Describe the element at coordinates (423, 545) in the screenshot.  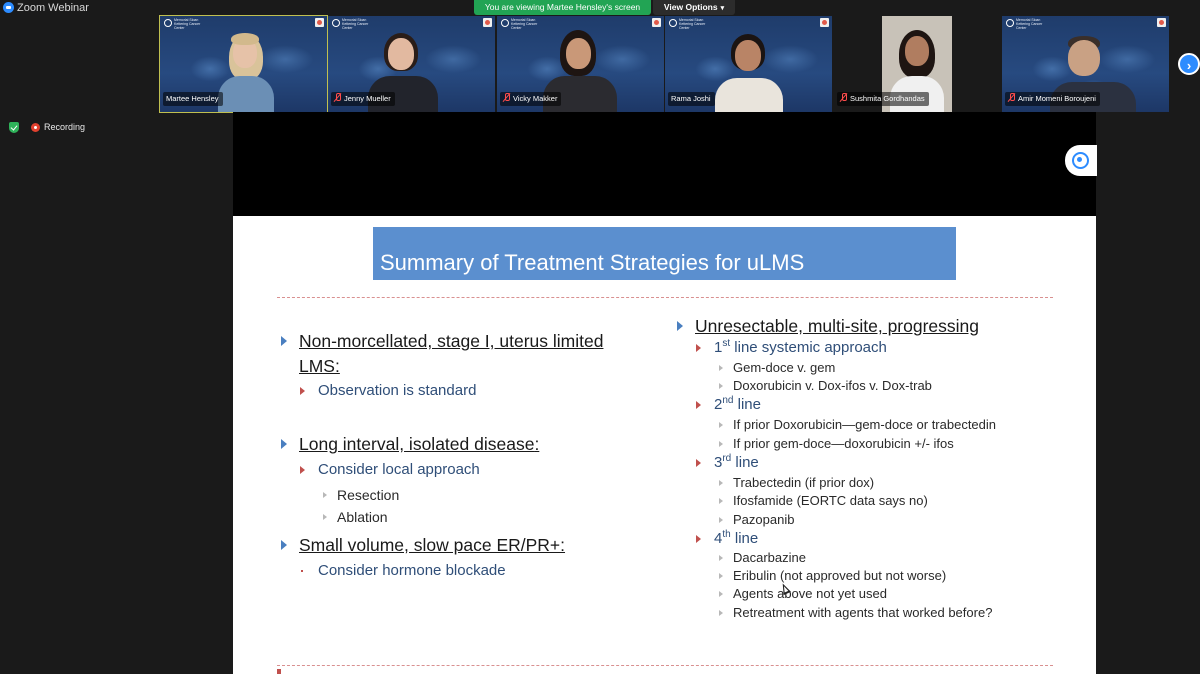
I see `bullet-small-volume: Small volume, slow pace ER/PR+:` at that location.